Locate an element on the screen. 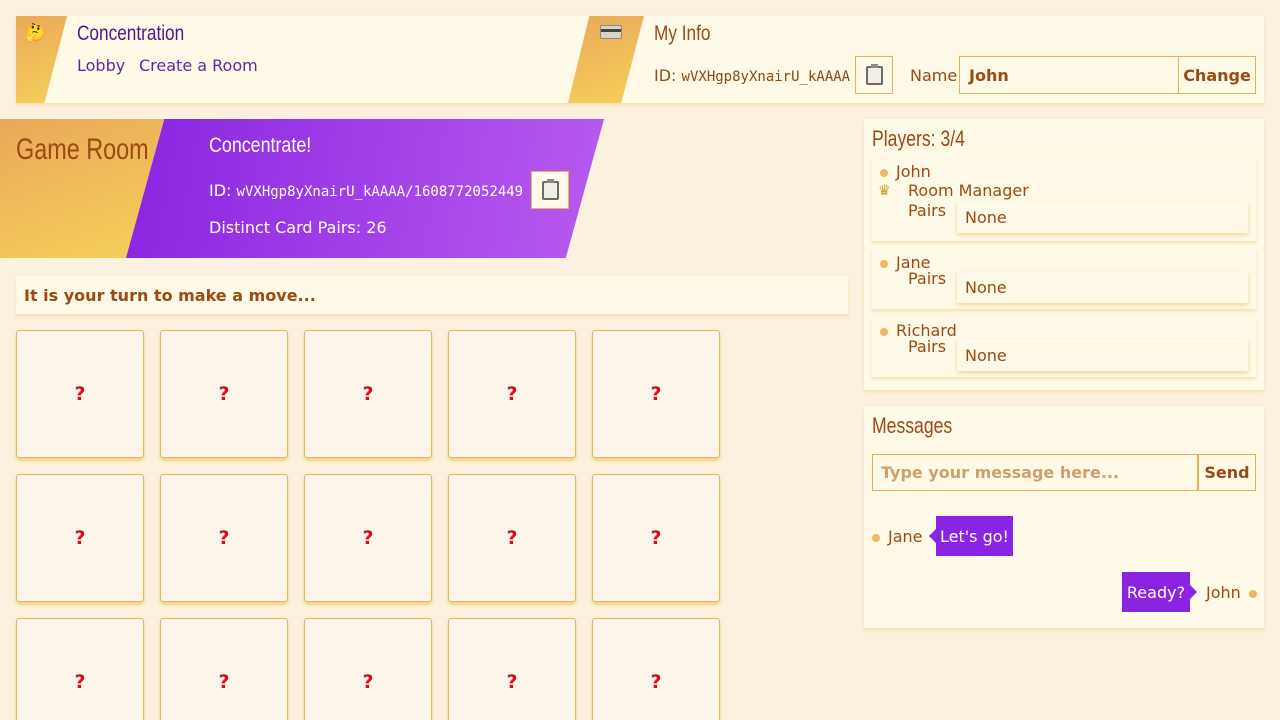 This screenshot has width=1280, height=720. nav-lobby: Lobby is located at coordinates (101, 65).